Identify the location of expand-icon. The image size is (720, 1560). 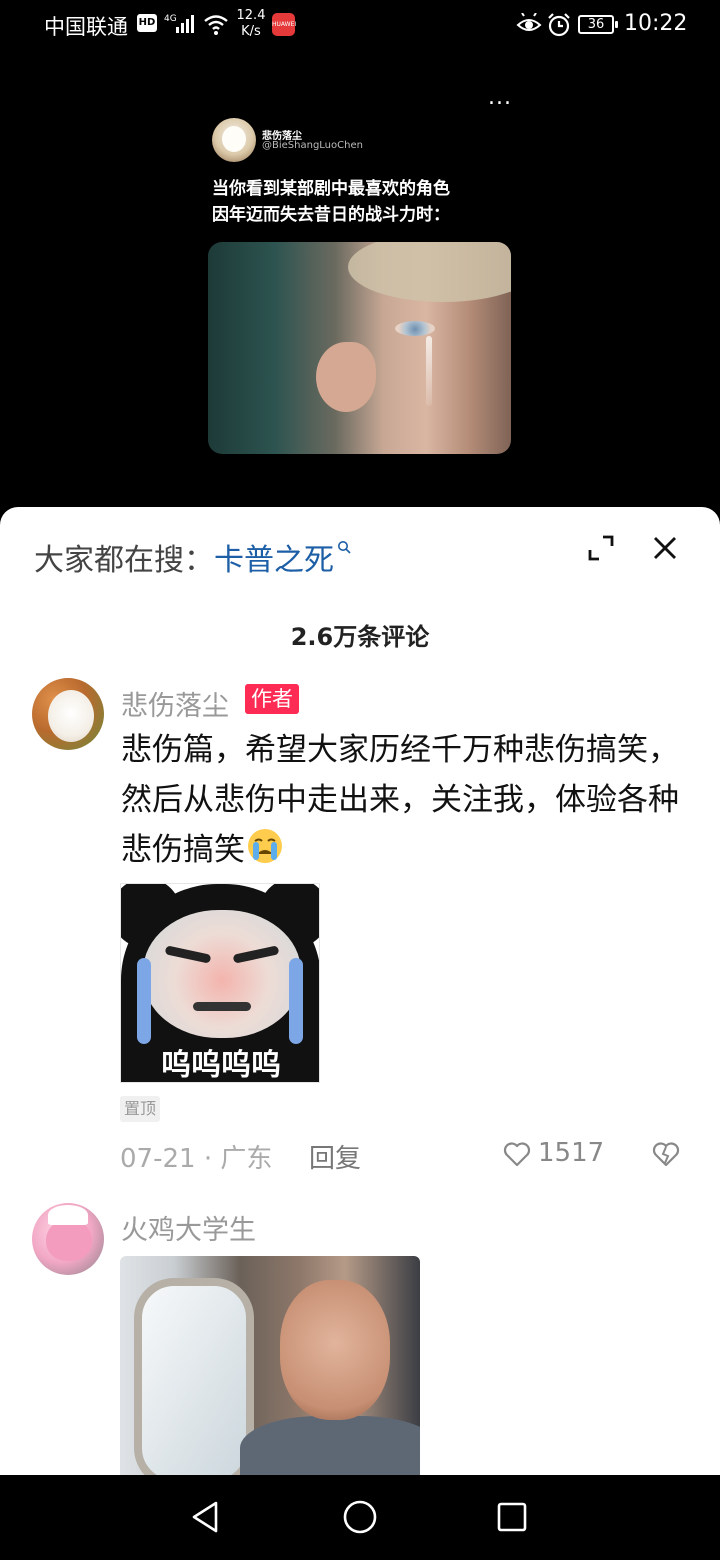
(601, 548).